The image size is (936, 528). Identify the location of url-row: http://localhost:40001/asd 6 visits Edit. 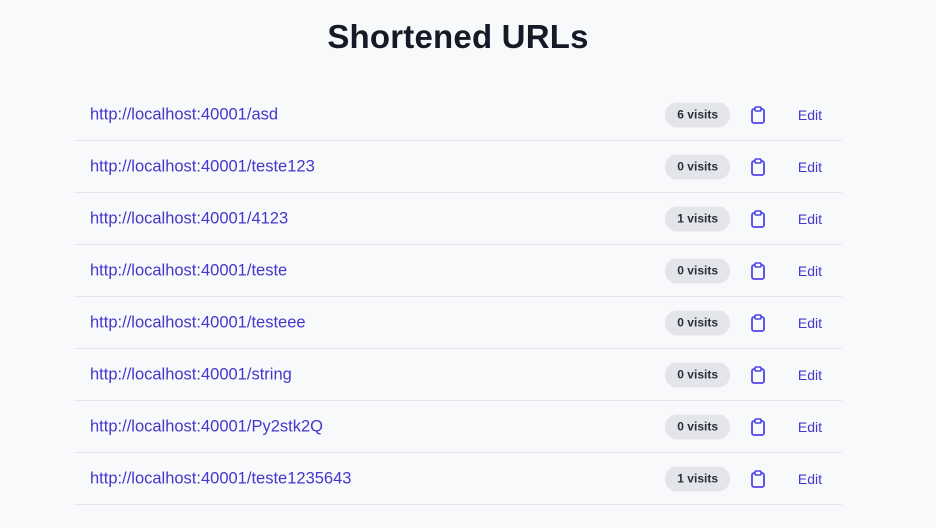
(458, 115).